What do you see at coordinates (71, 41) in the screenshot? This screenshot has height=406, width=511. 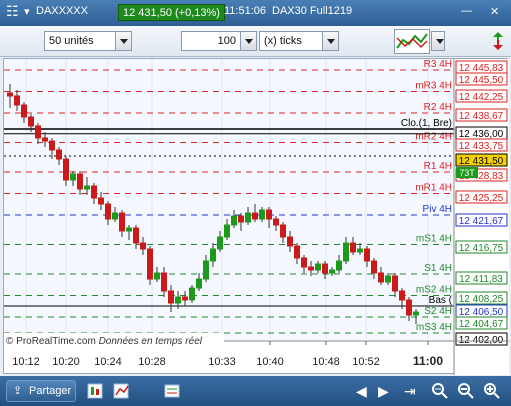 I see `units-select-value: 50 unités` at bounding box center [71, 41].